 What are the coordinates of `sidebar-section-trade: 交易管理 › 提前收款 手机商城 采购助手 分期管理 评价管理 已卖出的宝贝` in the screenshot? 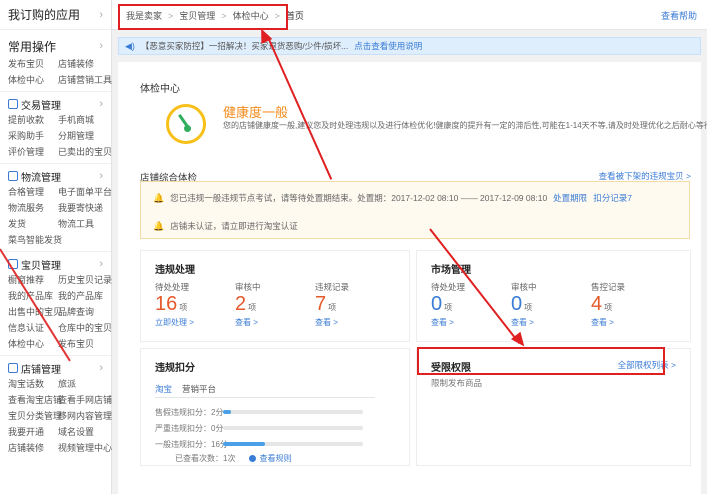 It's located at (56, 128).